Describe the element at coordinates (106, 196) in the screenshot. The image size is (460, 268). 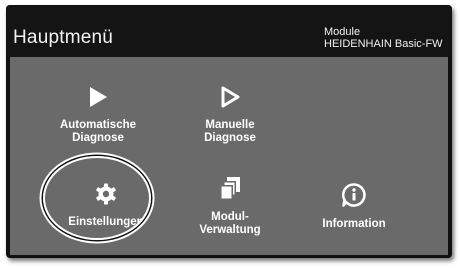
I see `gear-icon` at that location.